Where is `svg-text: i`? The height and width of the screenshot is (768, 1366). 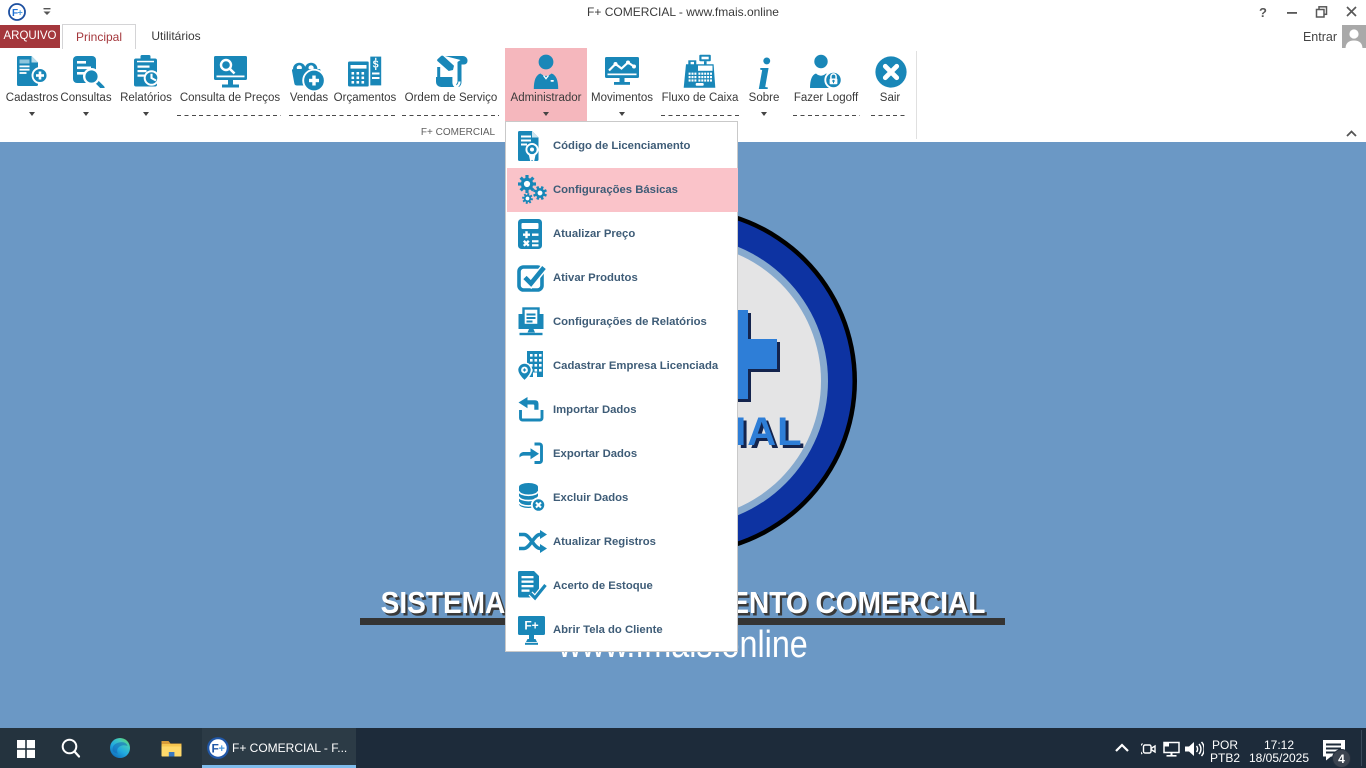 svg-text: i is located at coordinates (764, 71).